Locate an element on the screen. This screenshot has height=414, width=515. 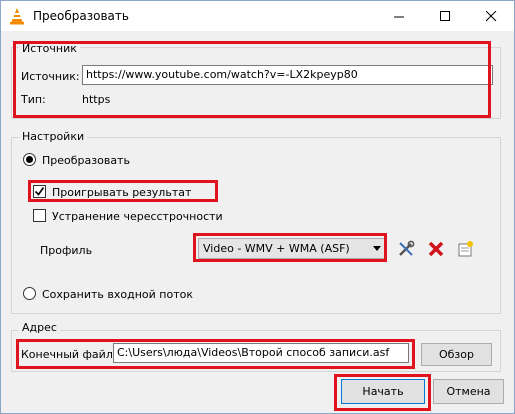
convert-radio-label: Преобразовать is located at coordinates (86, 160).